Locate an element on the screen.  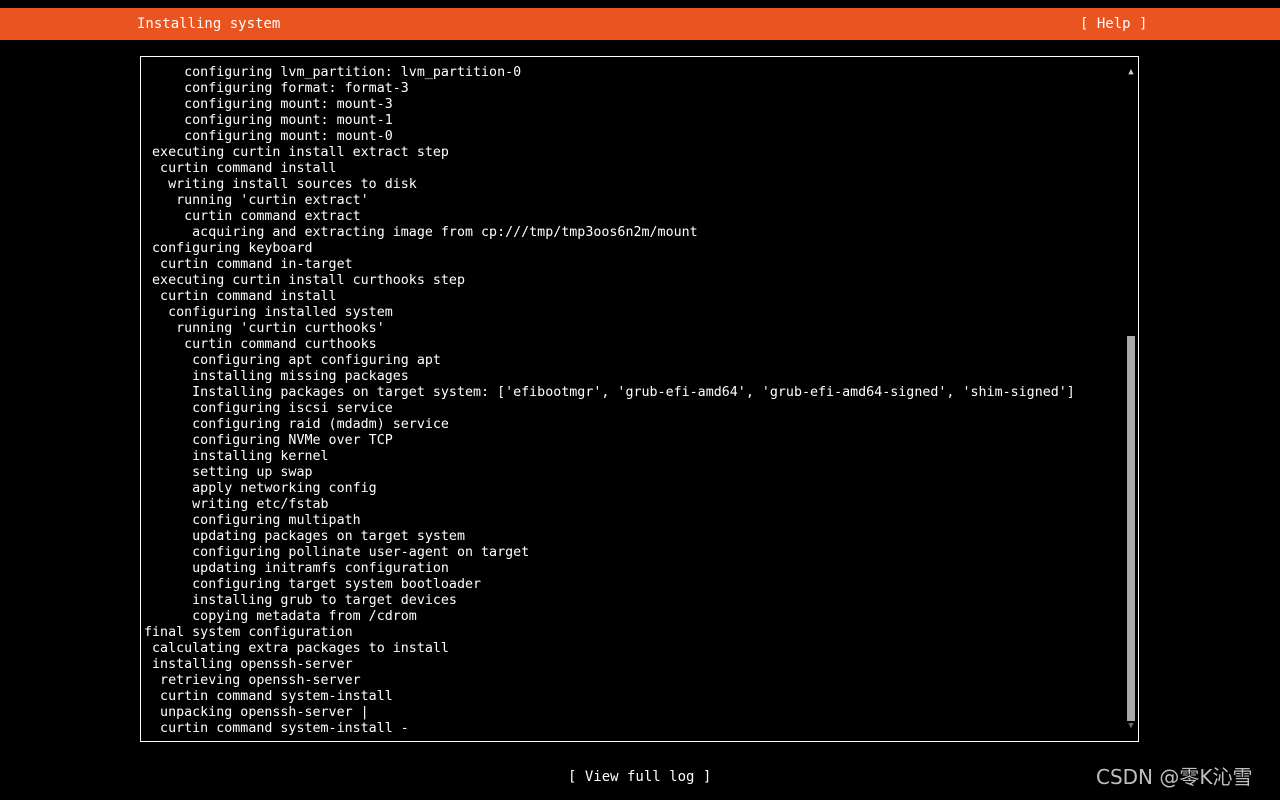
log-line: configuring format: format-3 is located at coordinates (276, 88).